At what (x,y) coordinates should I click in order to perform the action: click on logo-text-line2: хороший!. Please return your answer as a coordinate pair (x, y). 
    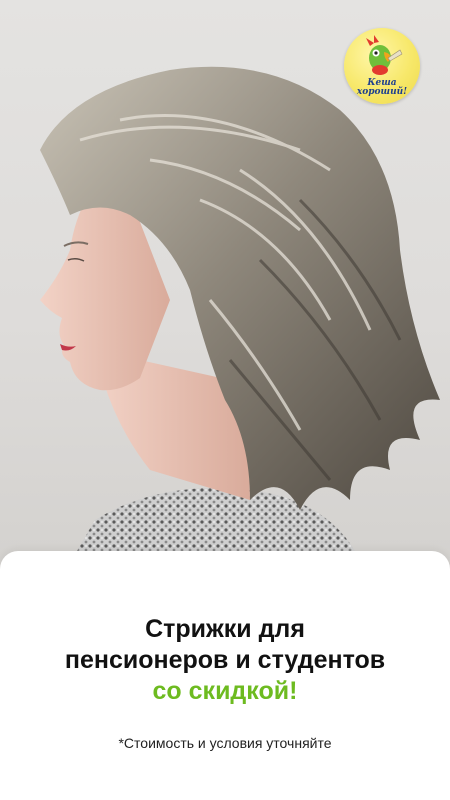
    Looking at the image, I should click on (382, 92).